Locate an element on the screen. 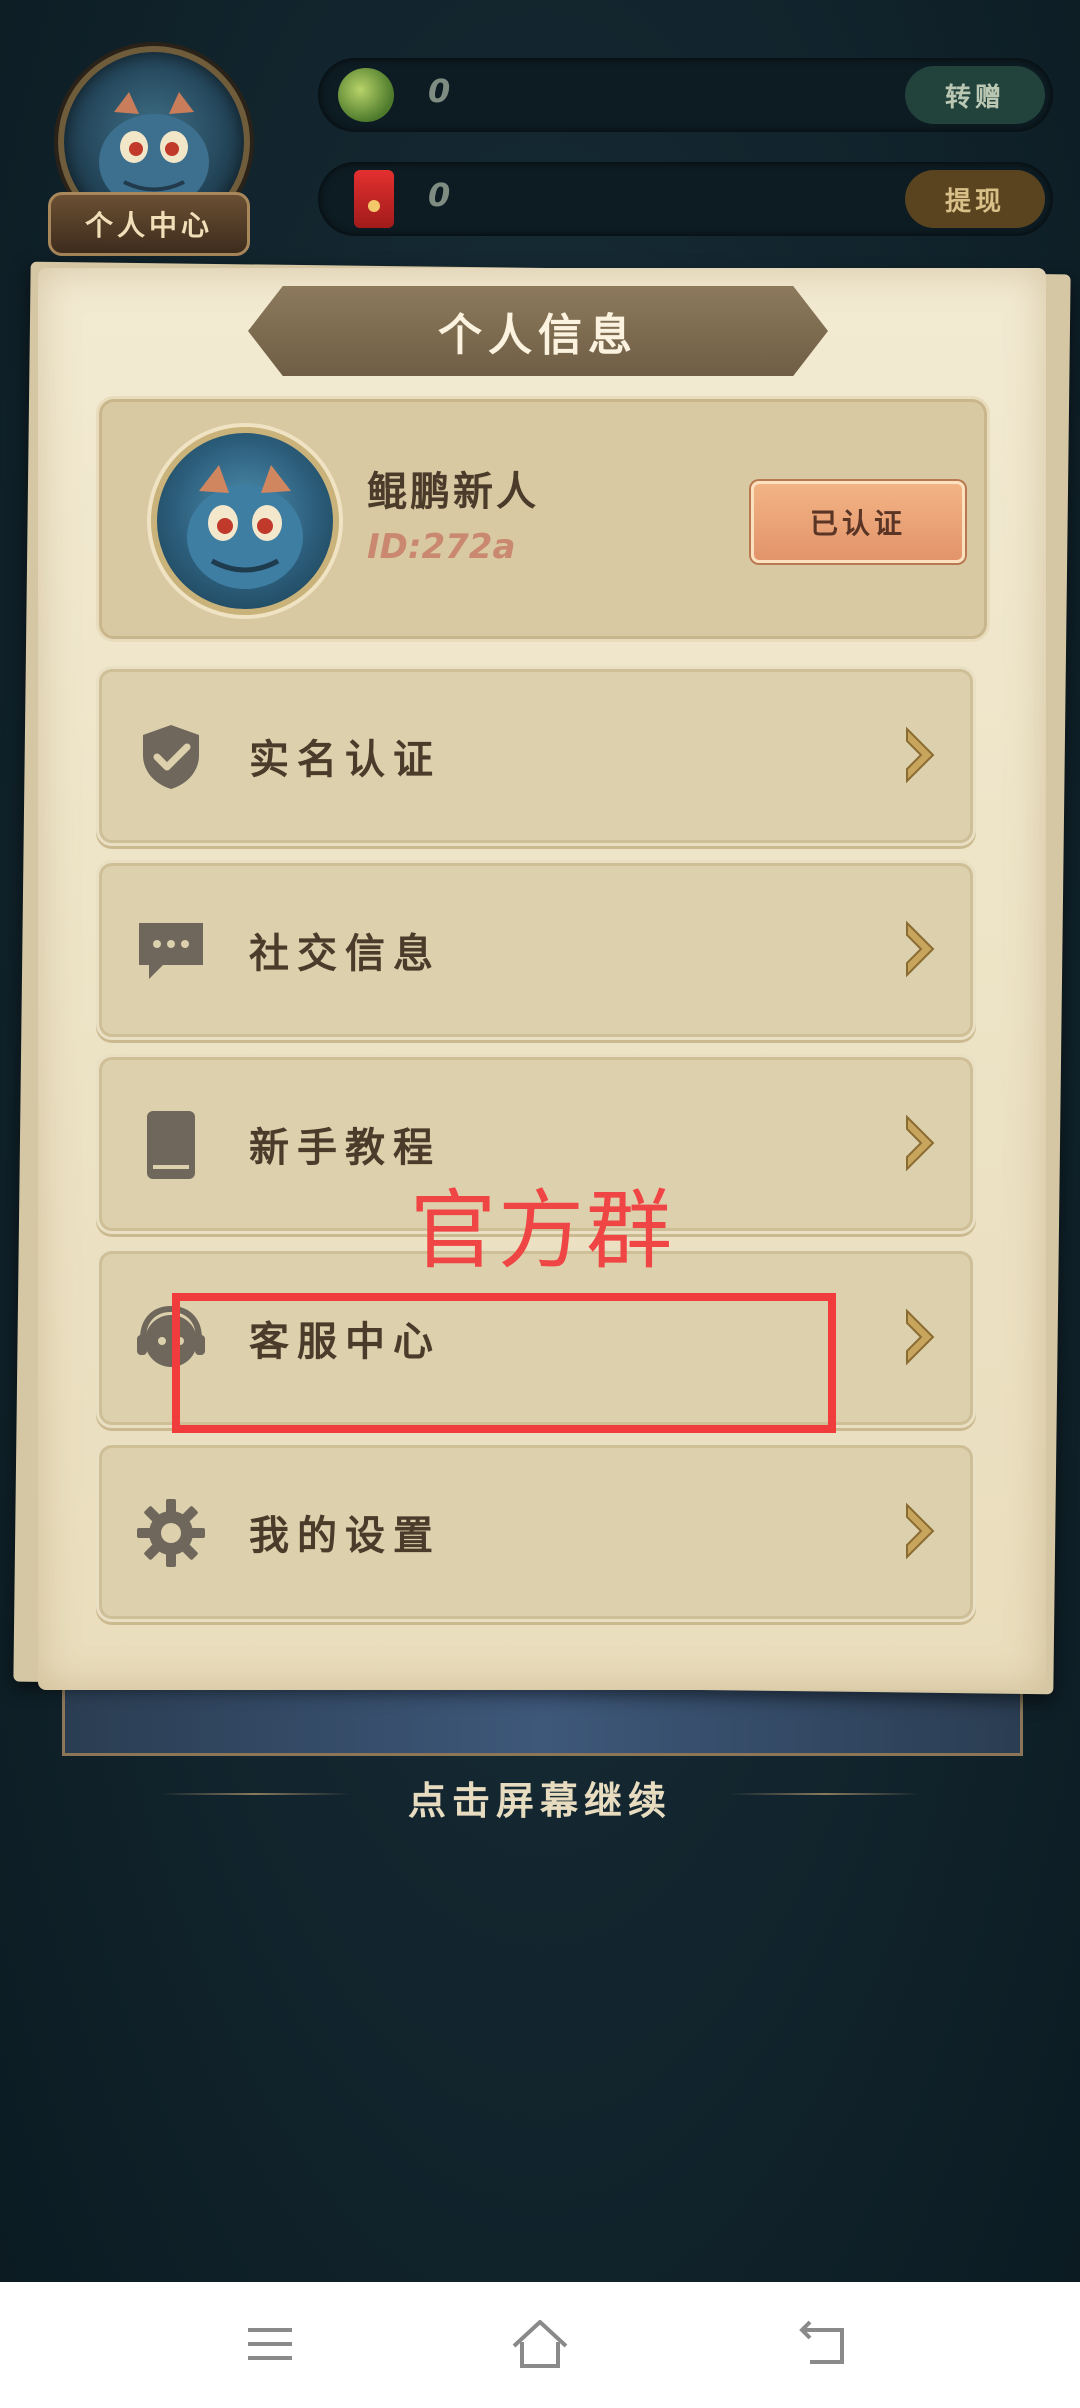 This screenshot has height=2408, width=1080. back-icon is located at coordinates (822, 2344).